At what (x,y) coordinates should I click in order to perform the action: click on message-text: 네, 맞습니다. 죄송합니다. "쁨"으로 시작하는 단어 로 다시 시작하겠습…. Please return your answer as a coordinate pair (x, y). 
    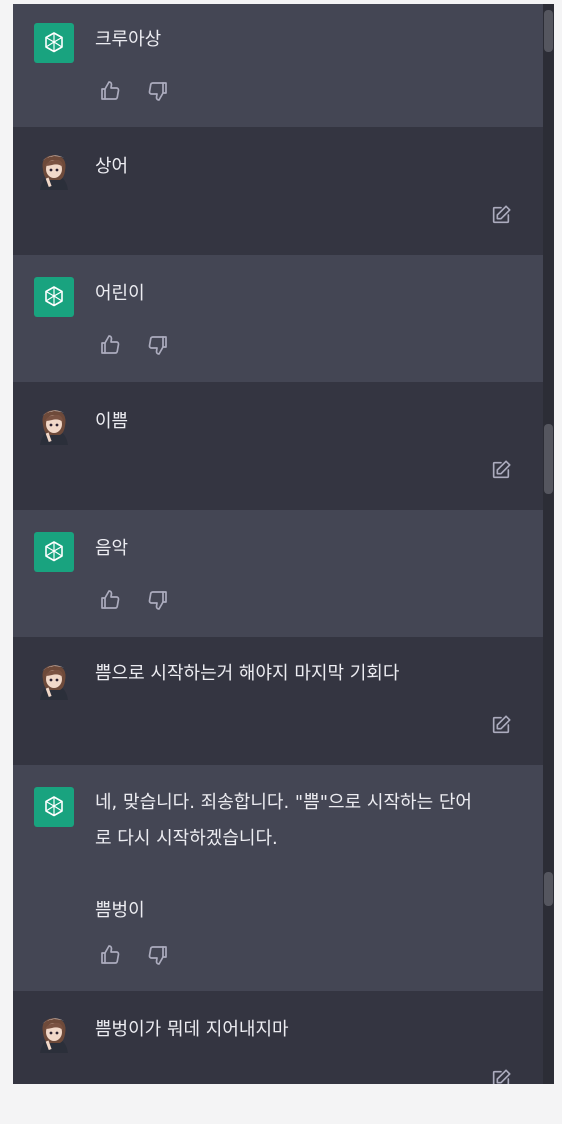
    Looking at the image, I should click on (283, 856).